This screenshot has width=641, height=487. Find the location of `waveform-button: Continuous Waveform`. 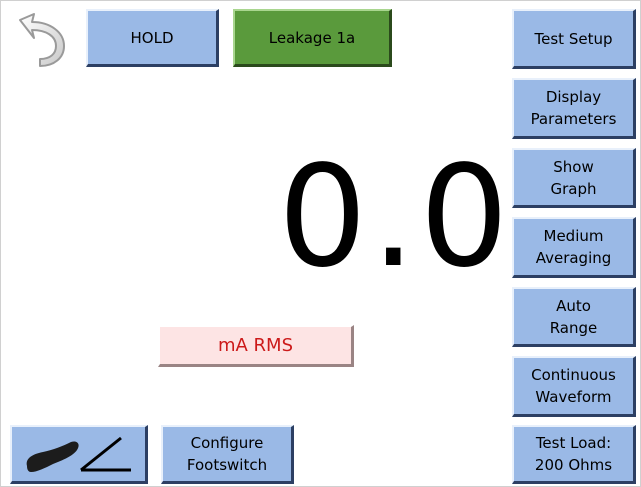

waveform-button: Continuous Waveform is located at coordinates (574, 386).